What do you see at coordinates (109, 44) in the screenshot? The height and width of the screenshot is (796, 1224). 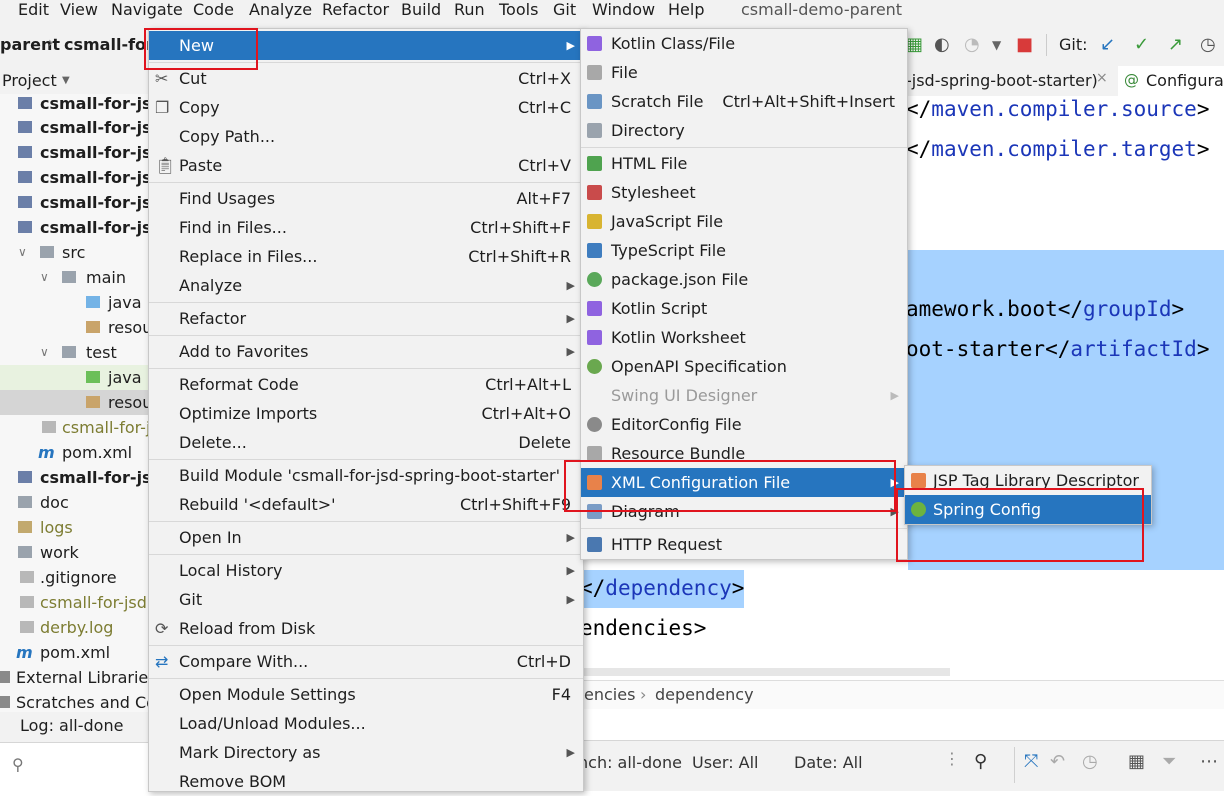 I see `breadcrumb-module: csmall-for` at bounding box center [109, 44].